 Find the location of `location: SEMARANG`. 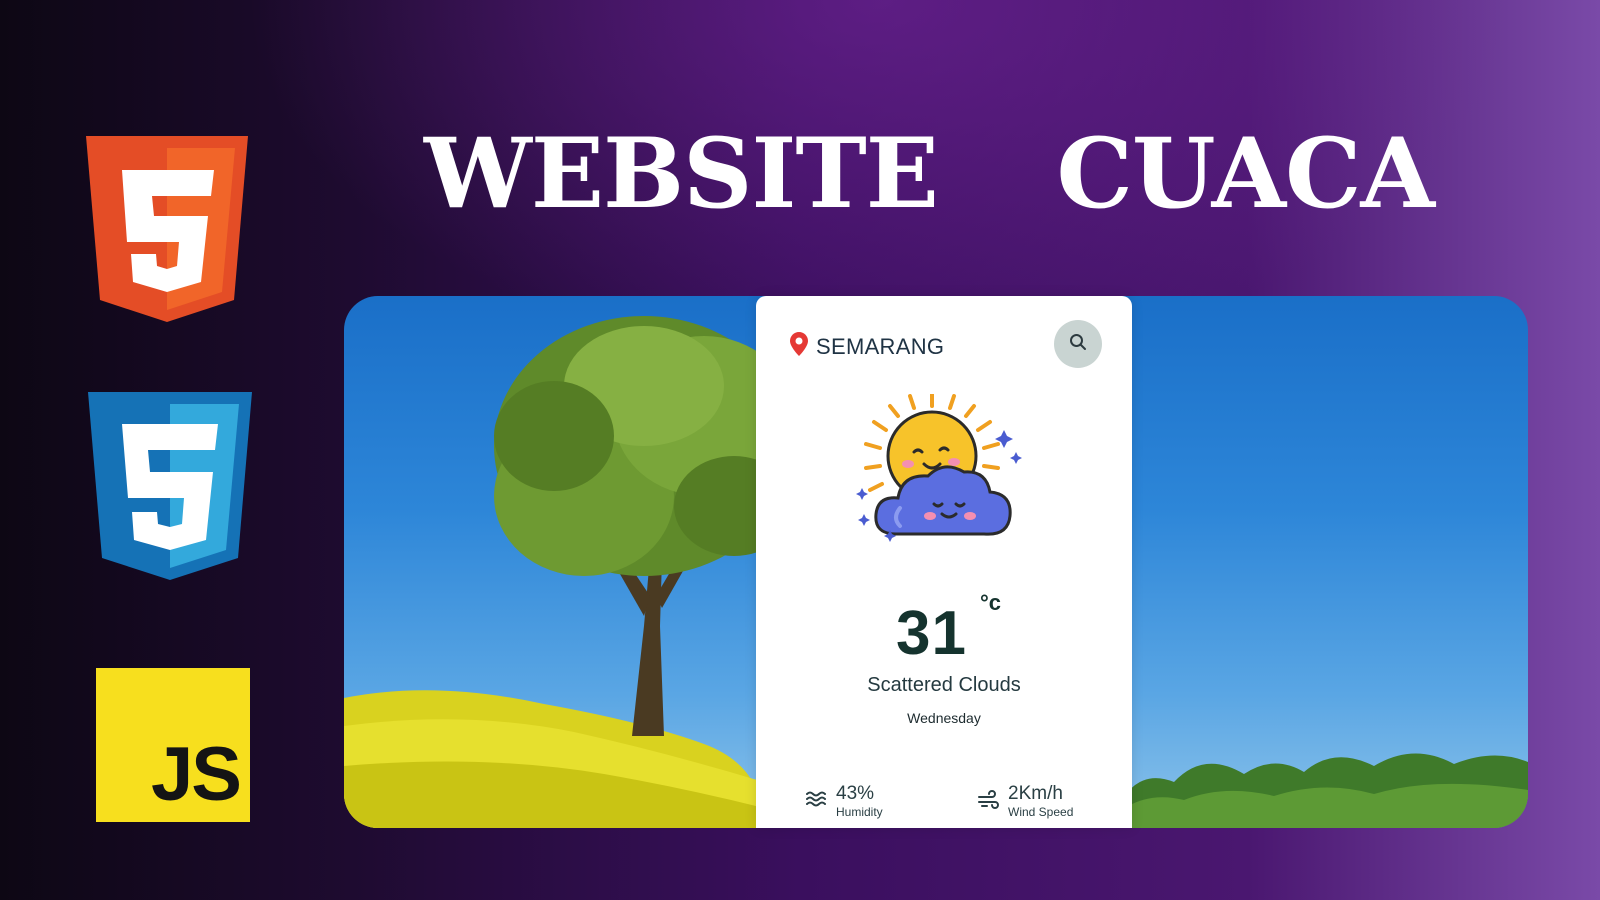

location: SEMARANG is located at coordinates (867, 346).